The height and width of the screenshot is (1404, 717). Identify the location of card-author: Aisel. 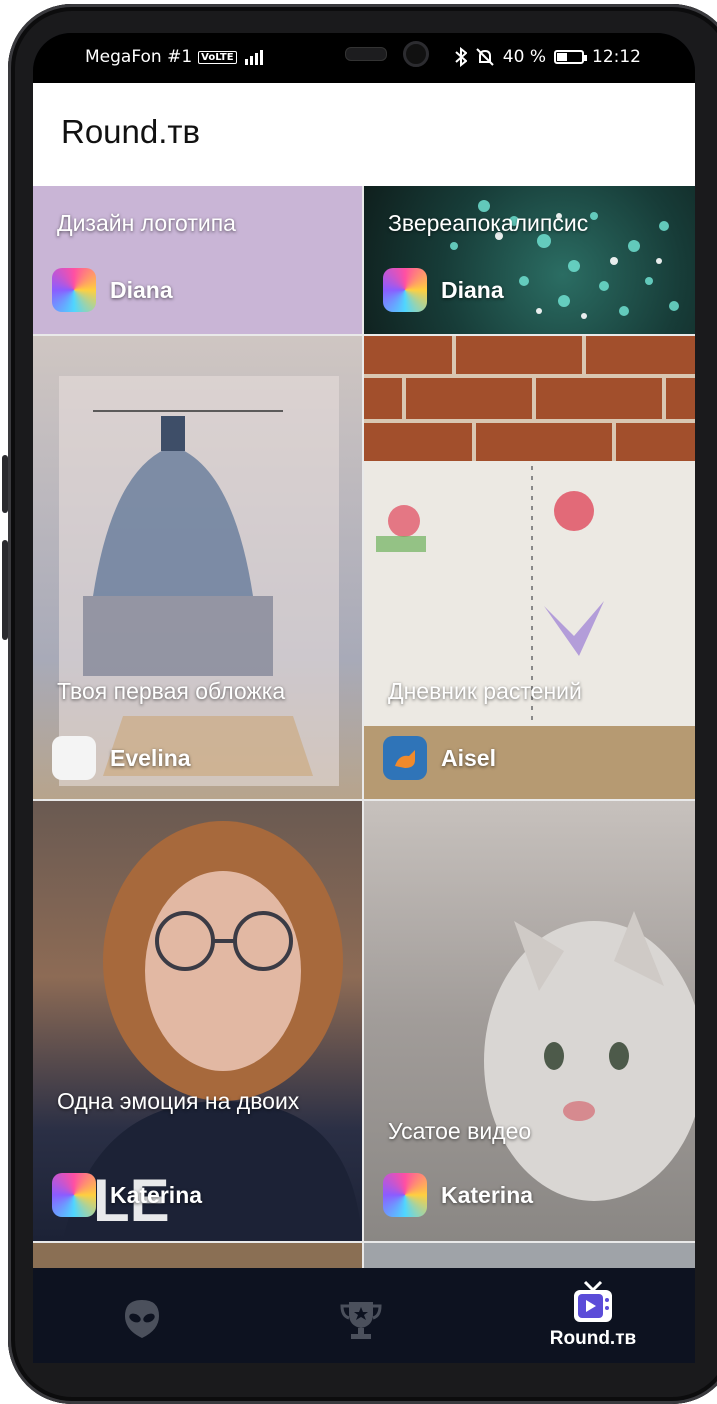
(439, 758).